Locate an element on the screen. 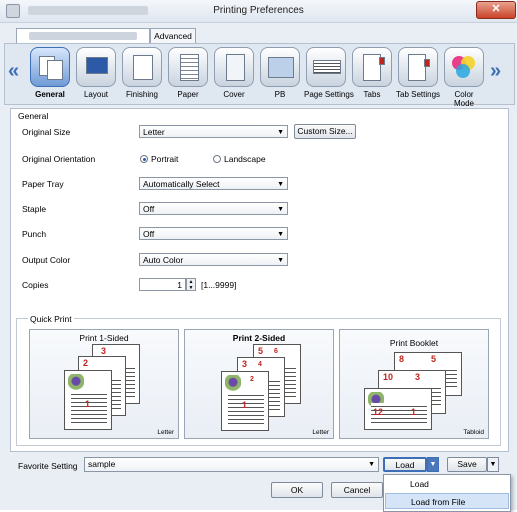 Image resolution: width=517 pixels, height=512 pixels. sheet: 1 is located at coordinates (88, 400).